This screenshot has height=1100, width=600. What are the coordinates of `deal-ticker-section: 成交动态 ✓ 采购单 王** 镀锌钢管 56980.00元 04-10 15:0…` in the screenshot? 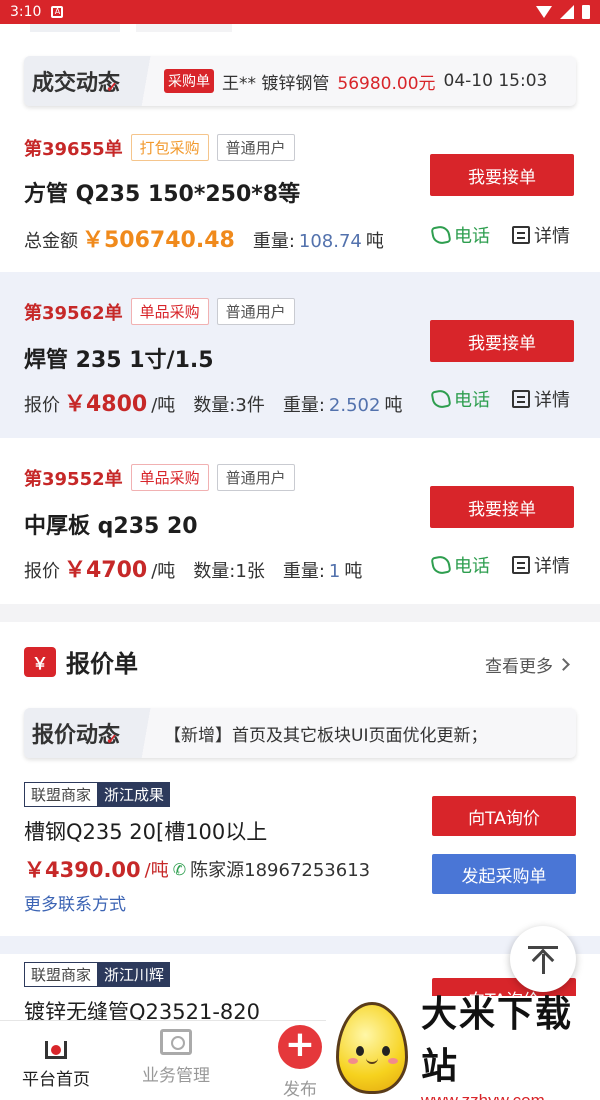 It's located at (300, 74).